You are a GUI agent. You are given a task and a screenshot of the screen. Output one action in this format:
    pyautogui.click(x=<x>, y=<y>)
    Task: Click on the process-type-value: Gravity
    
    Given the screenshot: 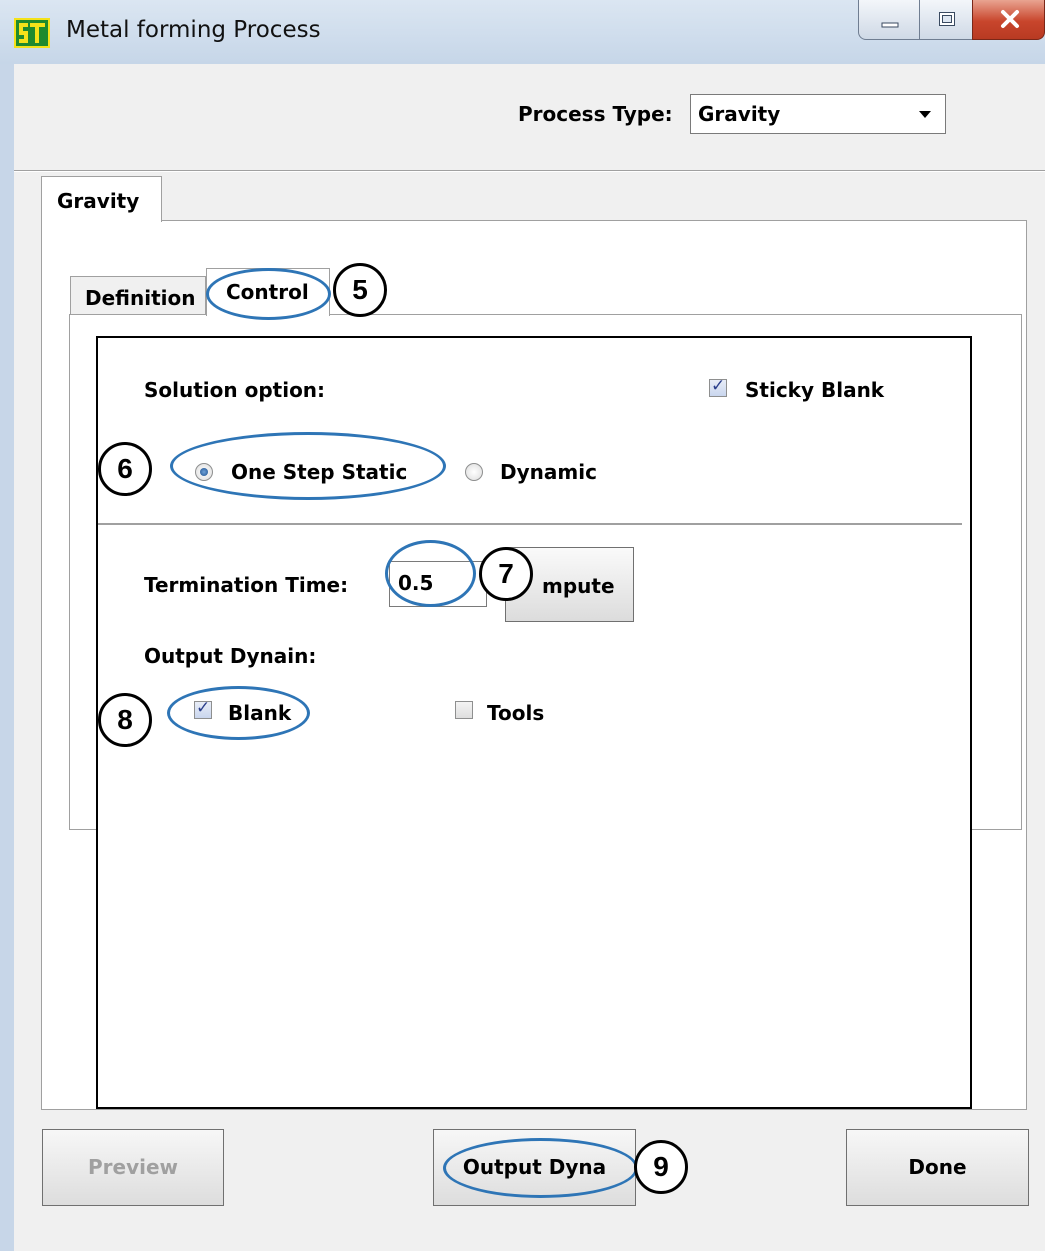 What is the action you would take?
    pyautogui.click(x=739, y=114)
    